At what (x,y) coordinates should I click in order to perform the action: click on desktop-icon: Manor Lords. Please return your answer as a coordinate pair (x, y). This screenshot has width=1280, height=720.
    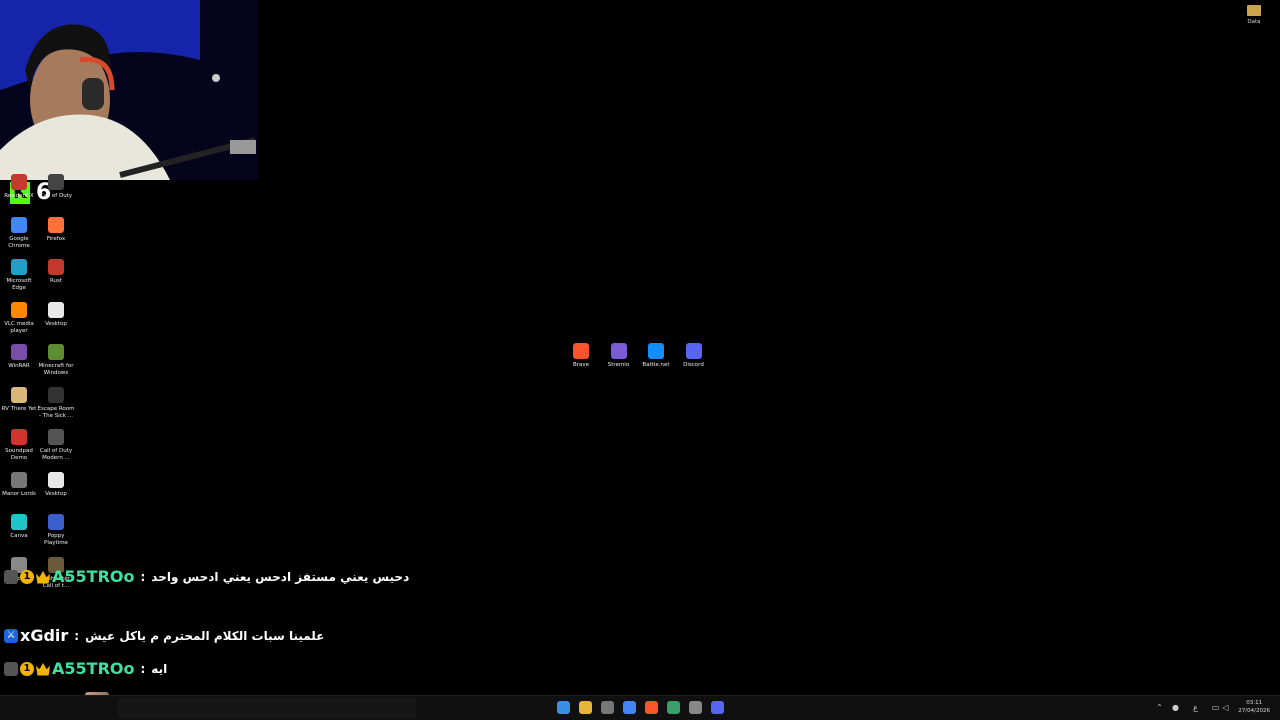
    Looking at the image, I should click on (19, 484).